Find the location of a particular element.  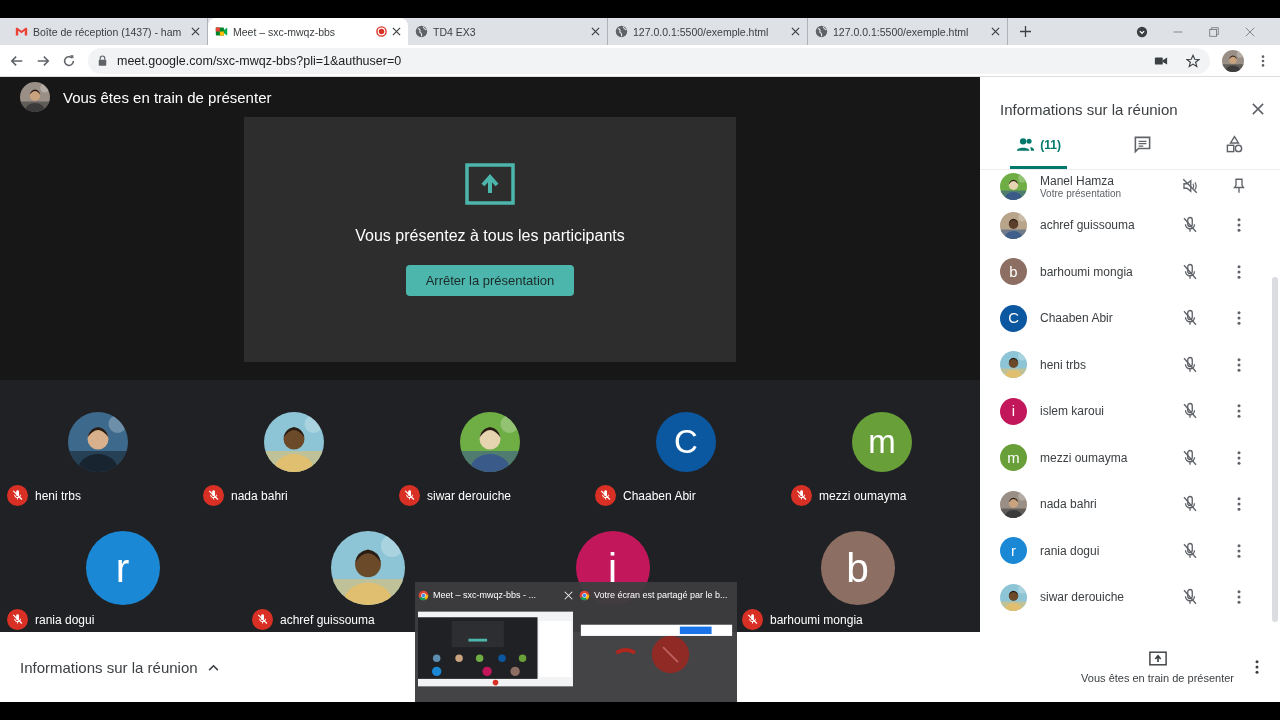

tab-title: Meet – sxc-mwqz-bbs is located at coordinates (285, 31).